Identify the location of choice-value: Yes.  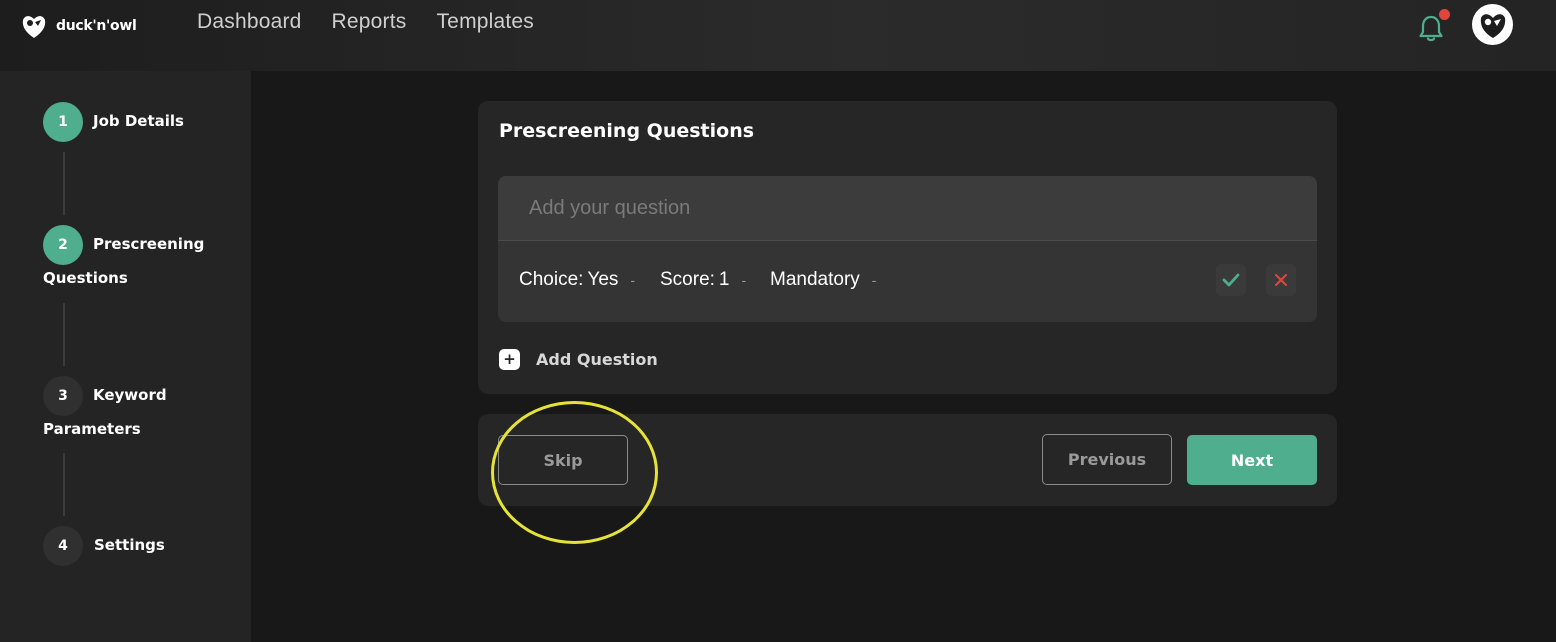
(603, 279).